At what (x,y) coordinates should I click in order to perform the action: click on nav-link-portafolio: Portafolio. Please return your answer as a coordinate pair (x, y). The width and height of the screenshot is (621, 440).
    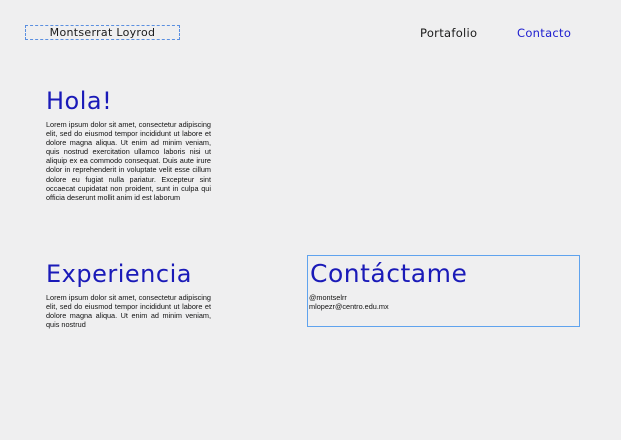
    Looking at the image, I should click on (448, 33).